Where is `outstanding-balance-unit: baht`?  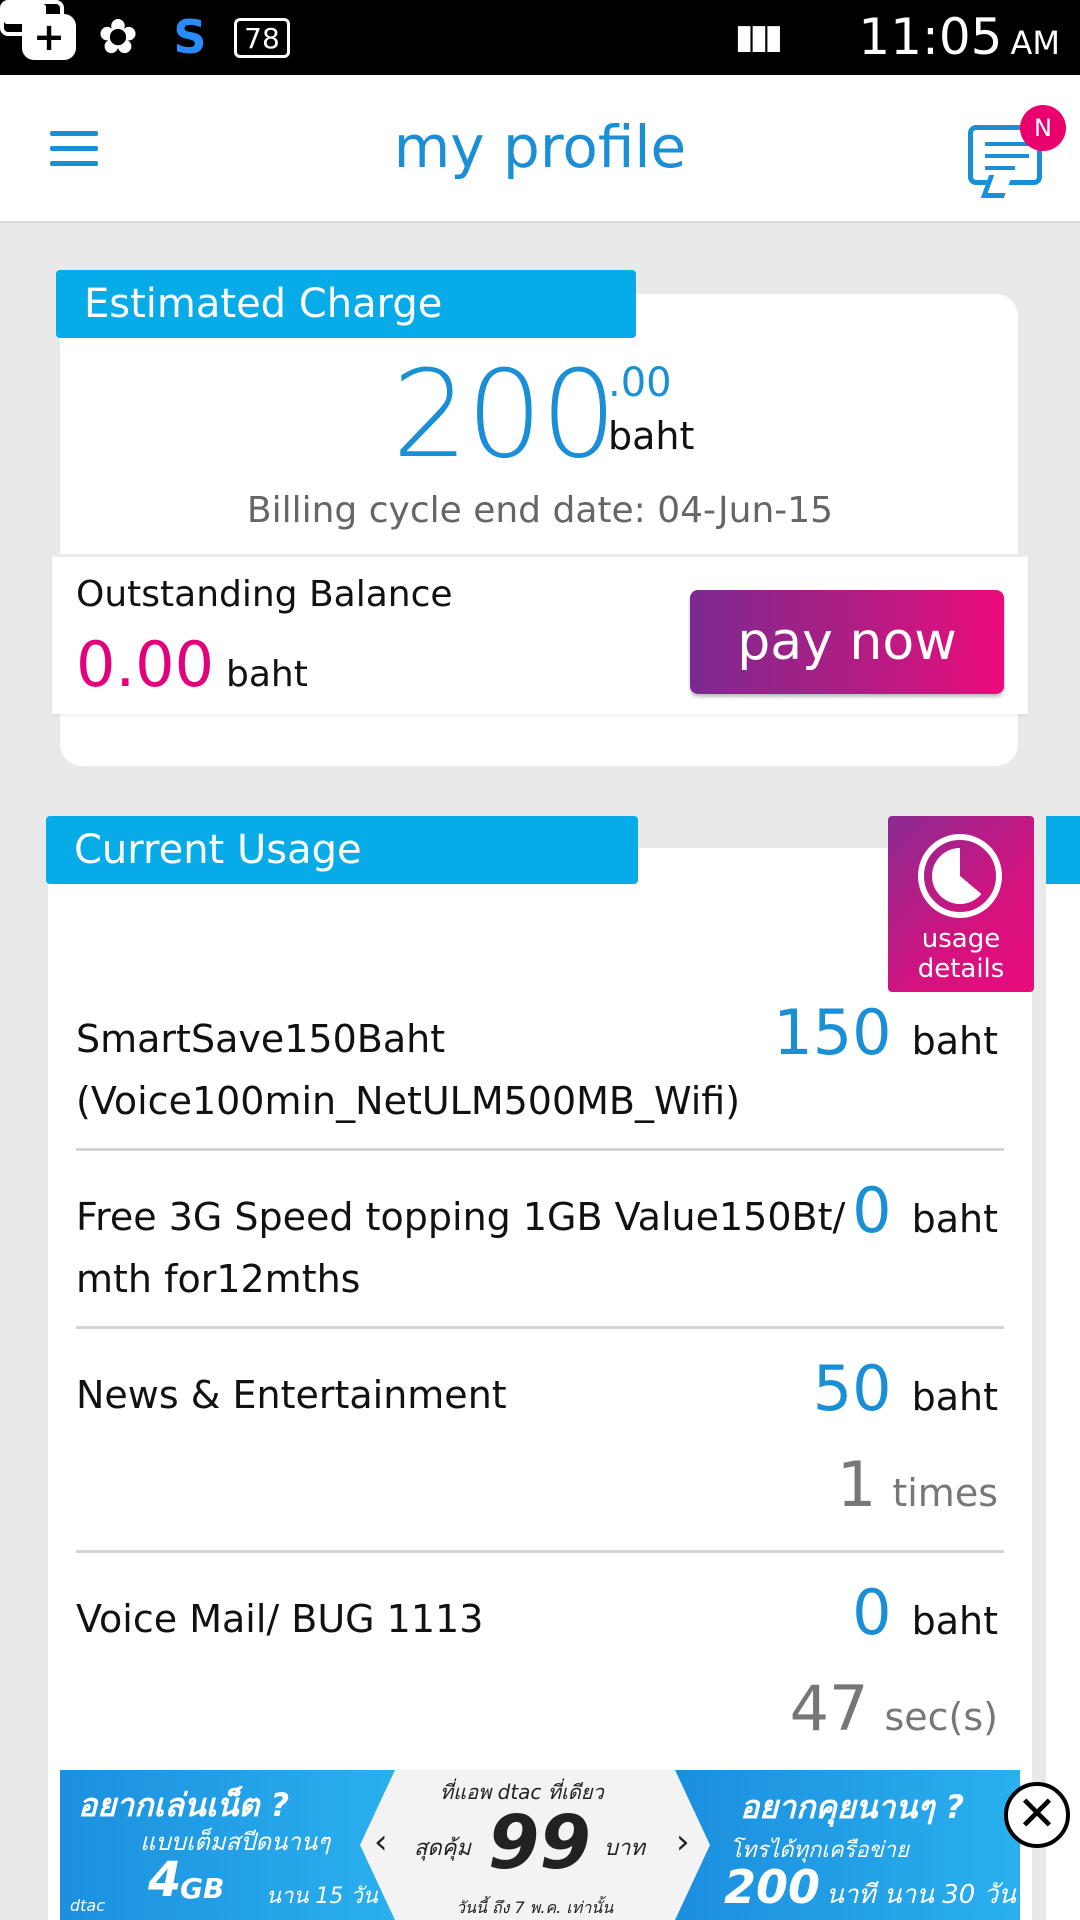
outstanding-balance-unit: baht is located at coordinates (267, 674).